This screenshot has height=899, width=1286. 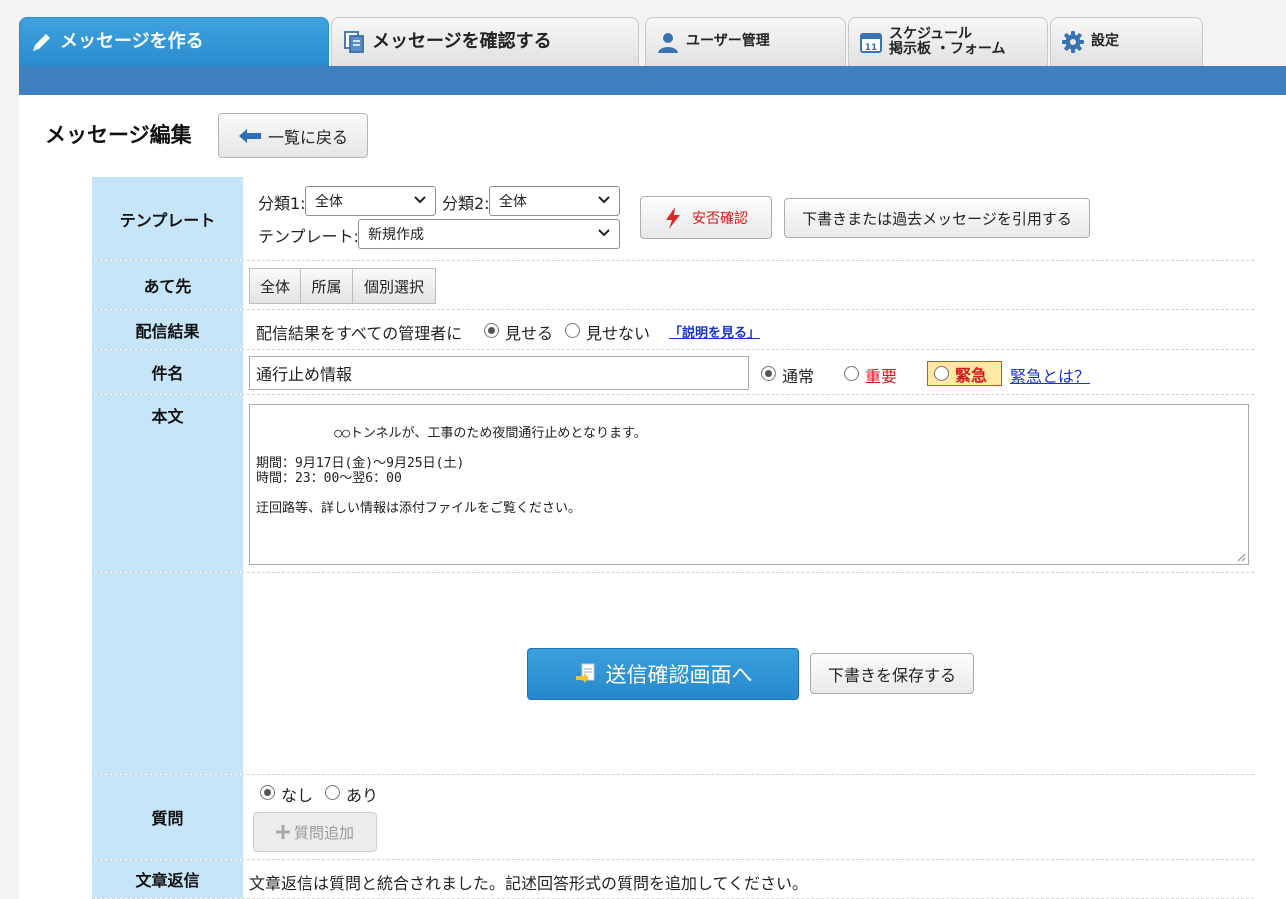 I want to click on priority-urgent-radio, so click(x=941, y=373).